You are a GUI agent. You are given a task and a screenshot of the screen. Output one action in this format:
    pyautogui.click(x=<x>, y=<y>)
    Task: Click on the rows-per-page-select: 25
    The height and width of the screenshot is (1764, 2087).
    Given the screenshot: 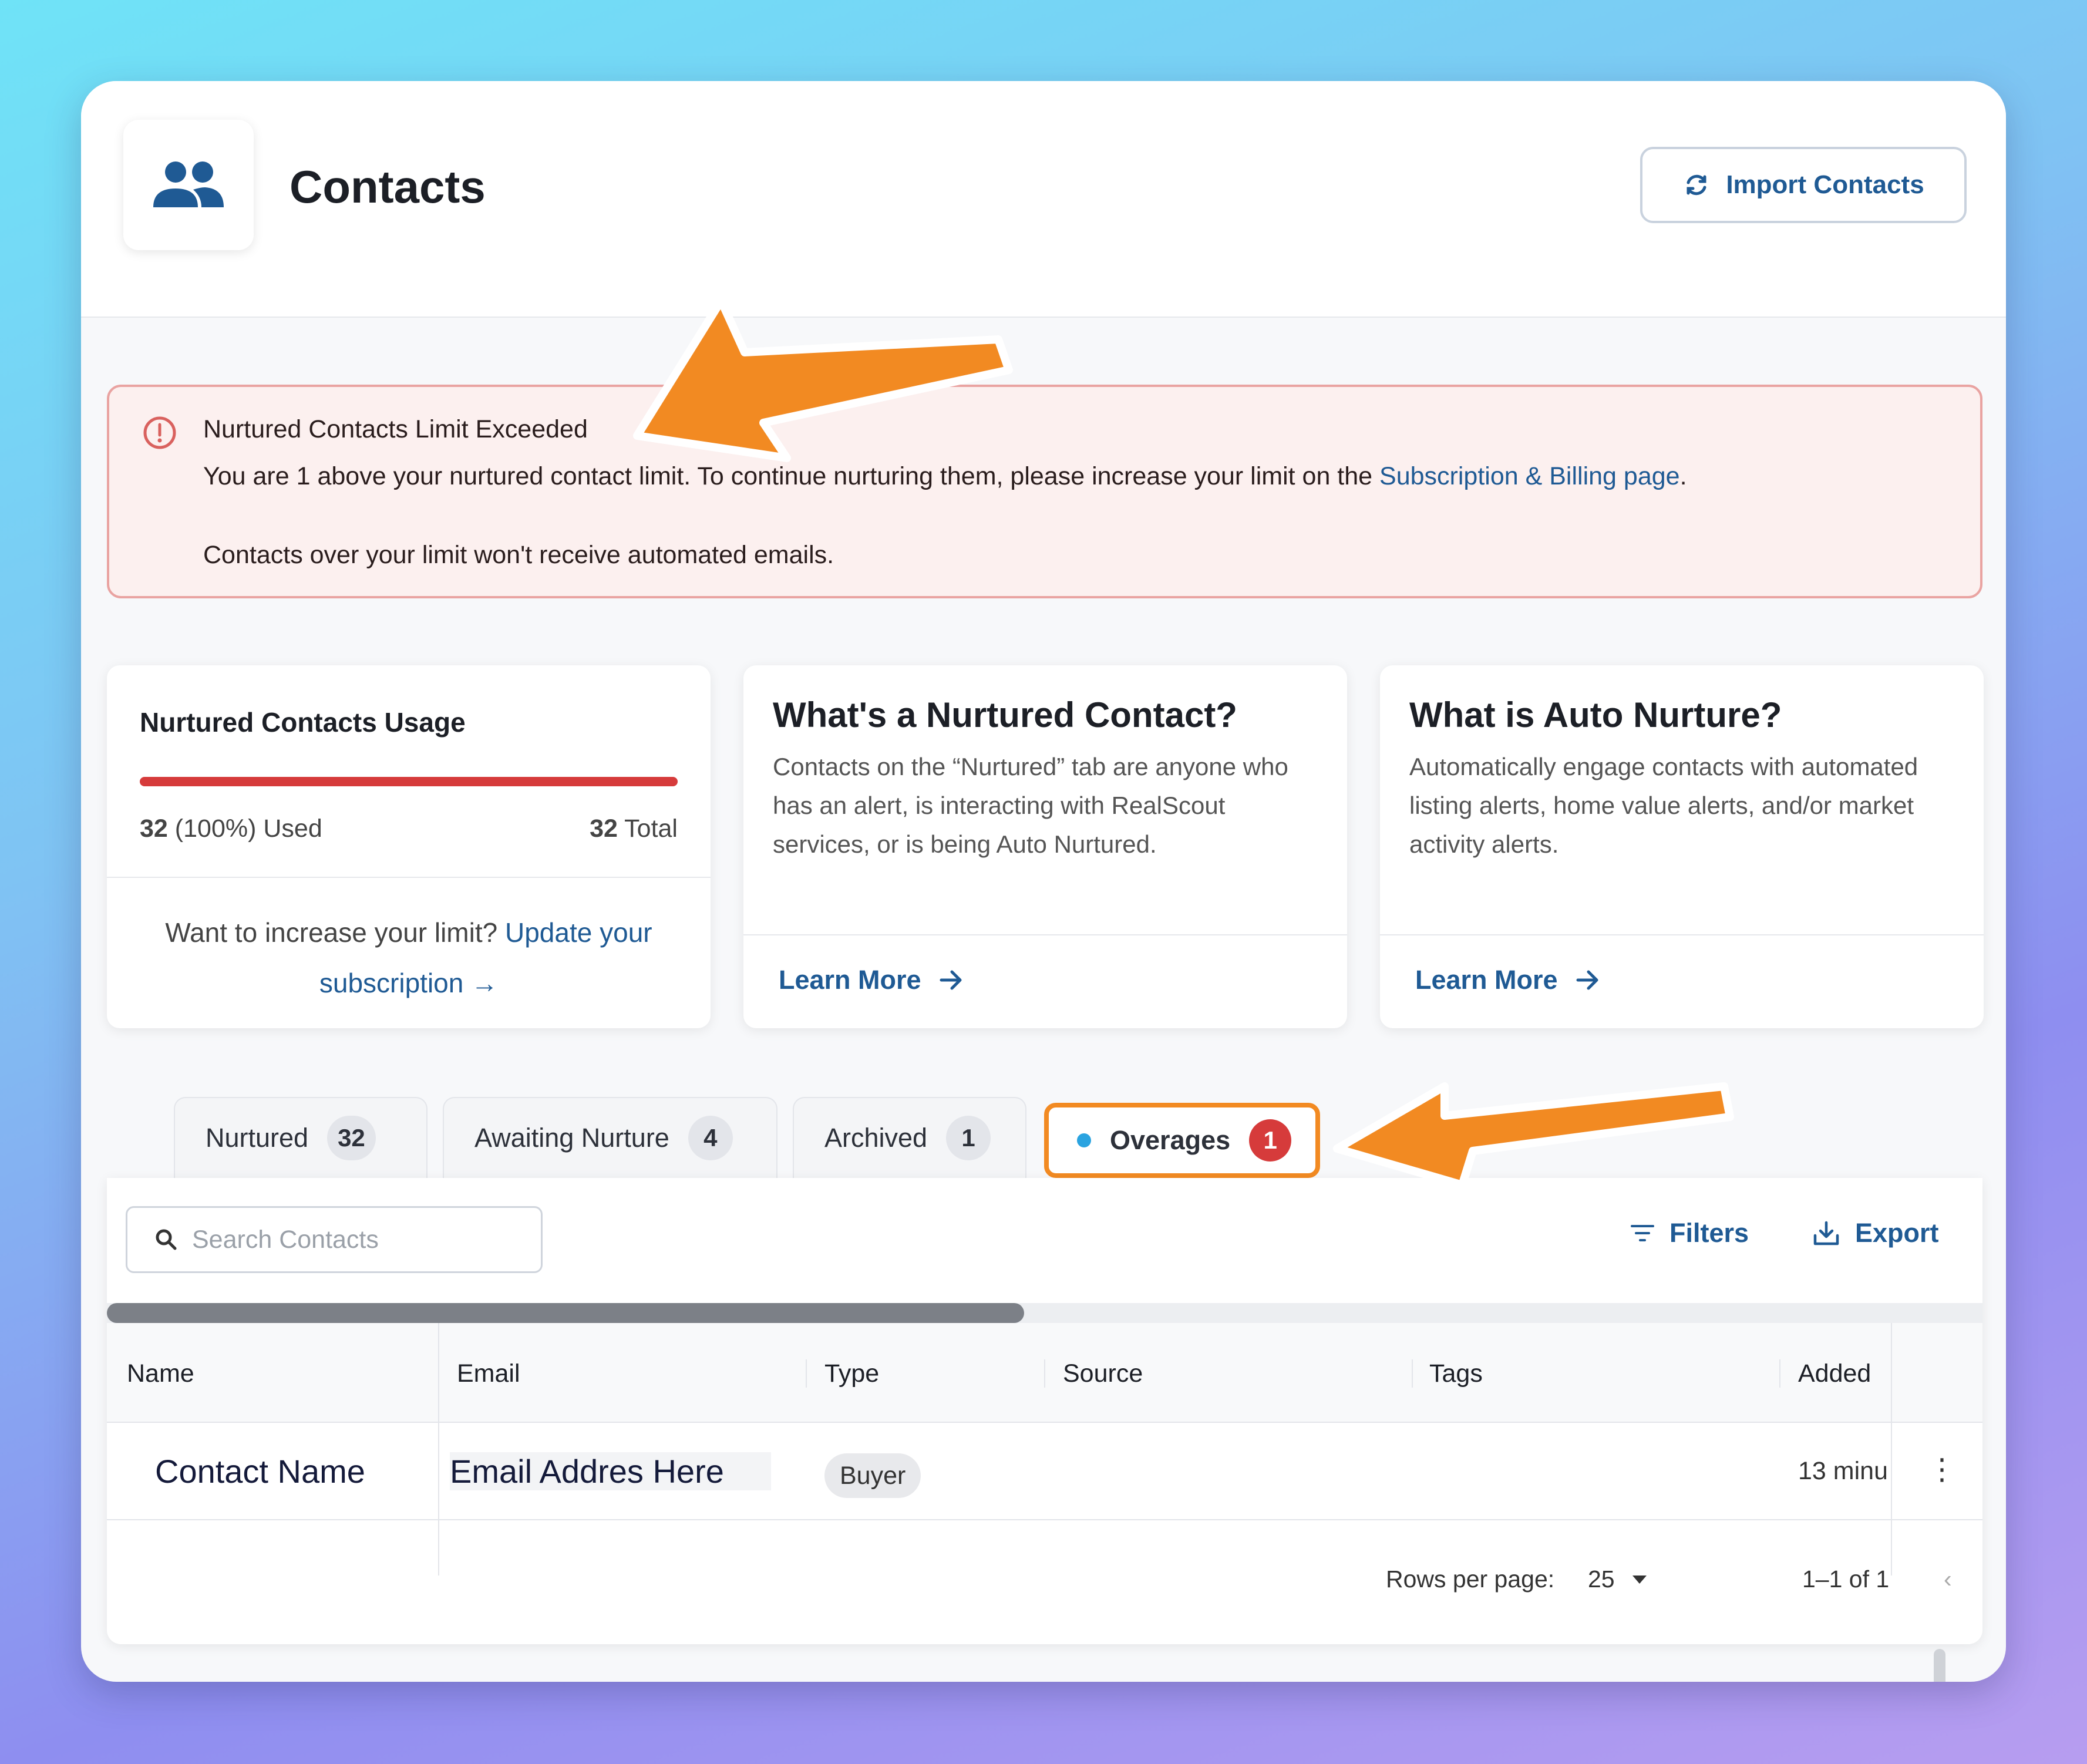 What is the action you would take?
    pyautogui.click(x=1618, y=1580)
    